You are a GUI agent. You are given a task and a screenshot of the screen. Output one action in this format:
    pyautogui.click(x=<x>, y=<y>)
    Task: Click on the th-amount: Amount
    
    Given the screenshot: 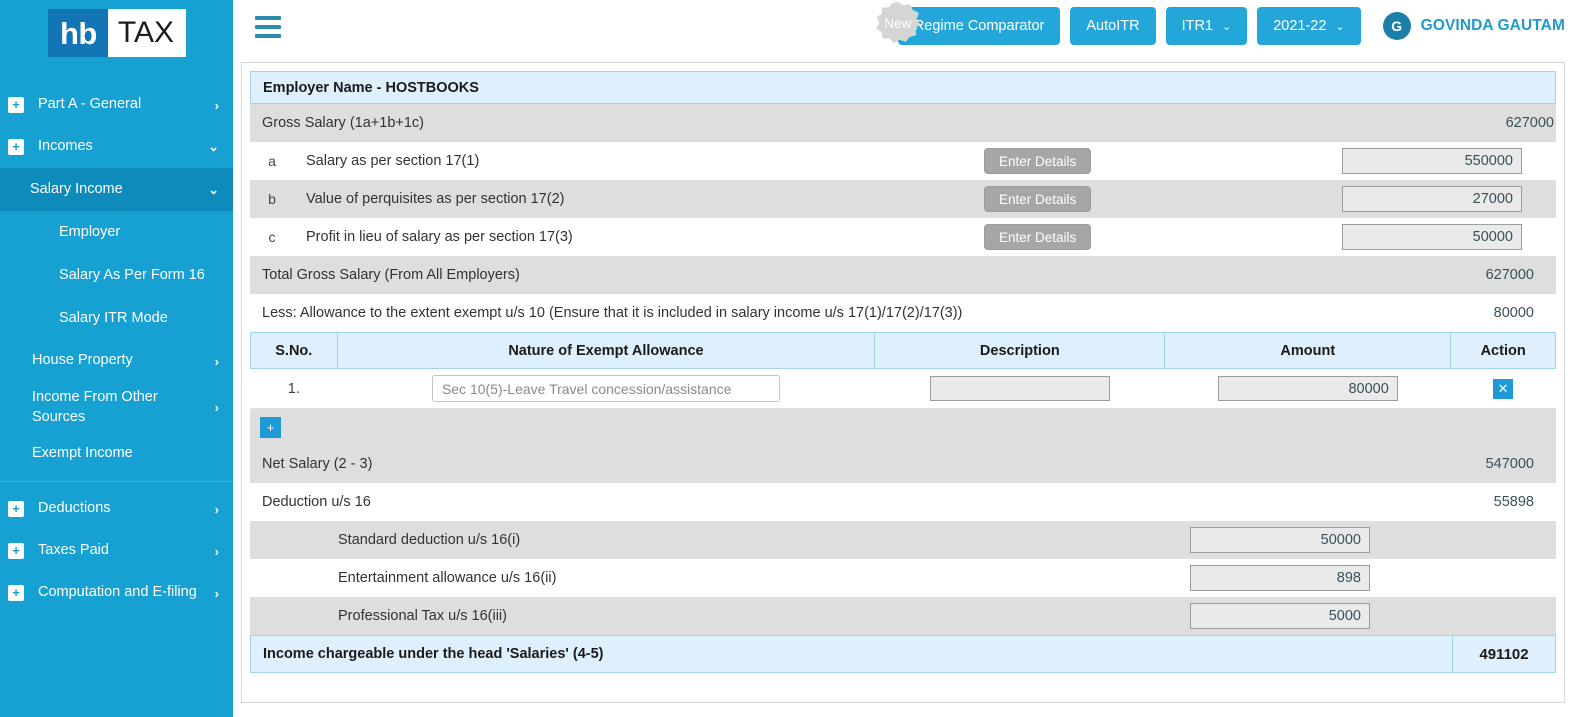 What is the action you would take?
    pyautogui.click(x=1308, y=350)
    